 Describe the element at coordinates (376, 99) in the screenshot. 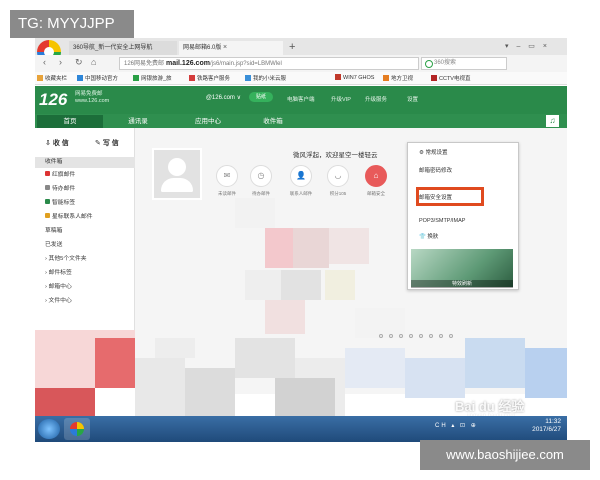

I see `header-link-upgrade: 升级服务` at that location.